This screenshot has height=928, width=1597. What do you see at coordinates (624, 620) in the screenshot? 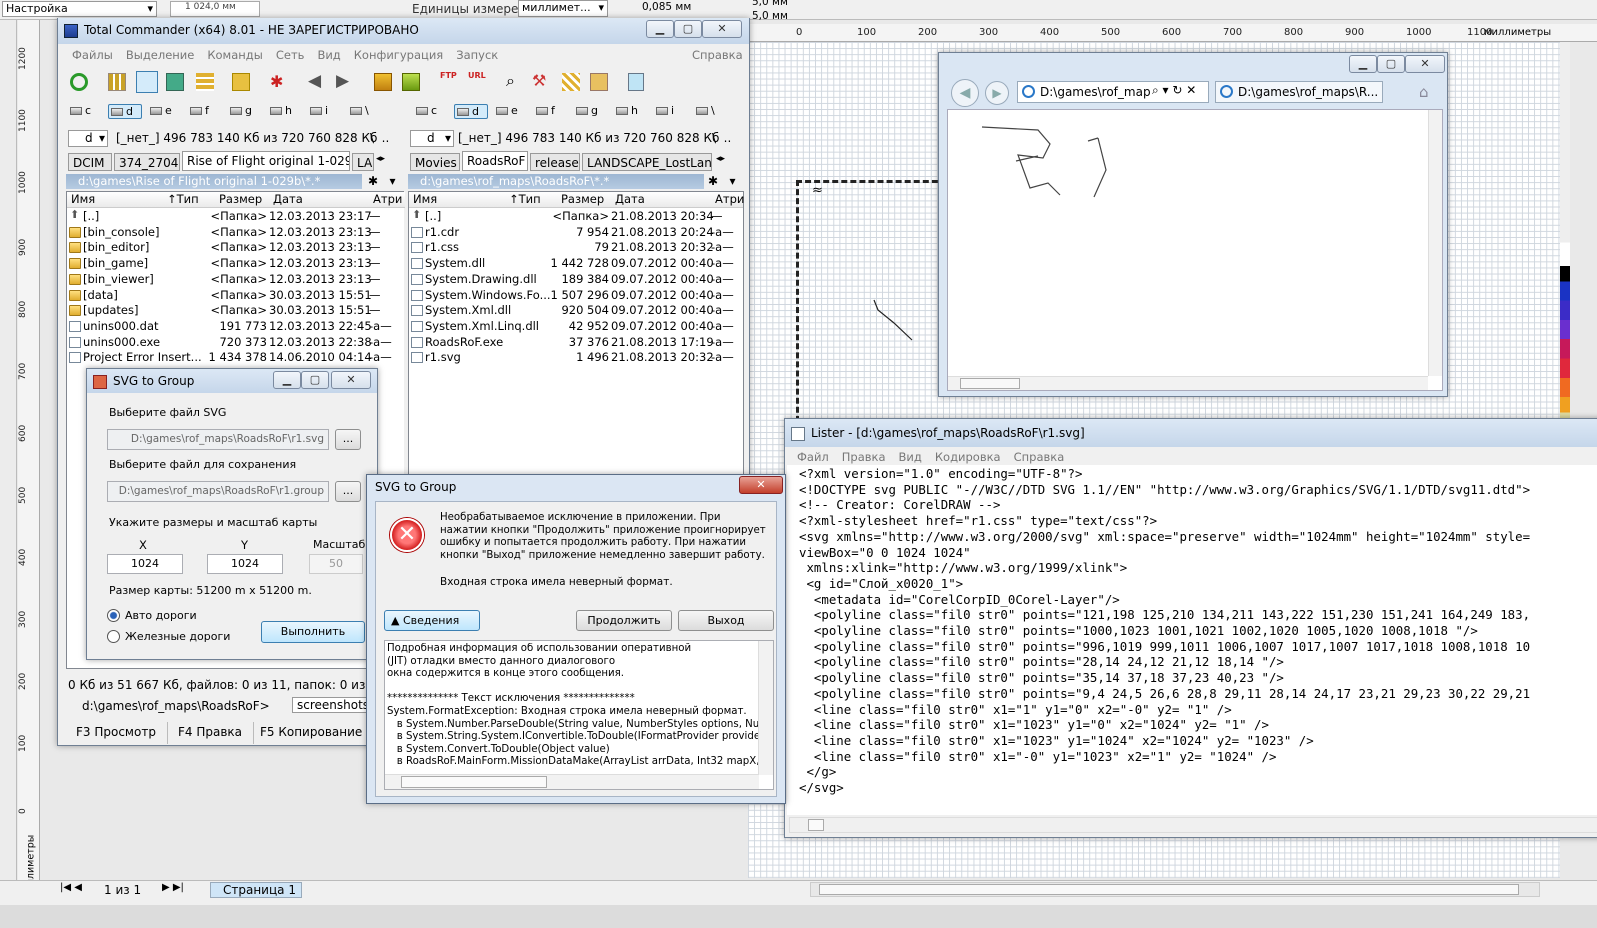
I see `continue-button: Продолжить` at bounding box center [624, 620].